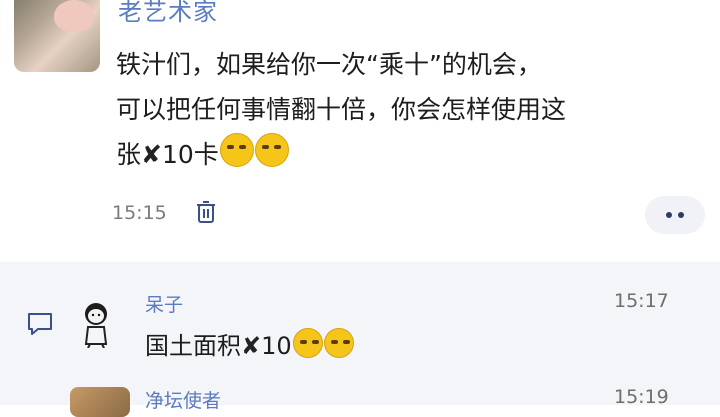 The image size is (720, 417). Describe the element at coordinates (341, 109) in the screenshot. I see `content-line-2: 可以把任何事情翻十倍，你会怎样使用这` at that location.